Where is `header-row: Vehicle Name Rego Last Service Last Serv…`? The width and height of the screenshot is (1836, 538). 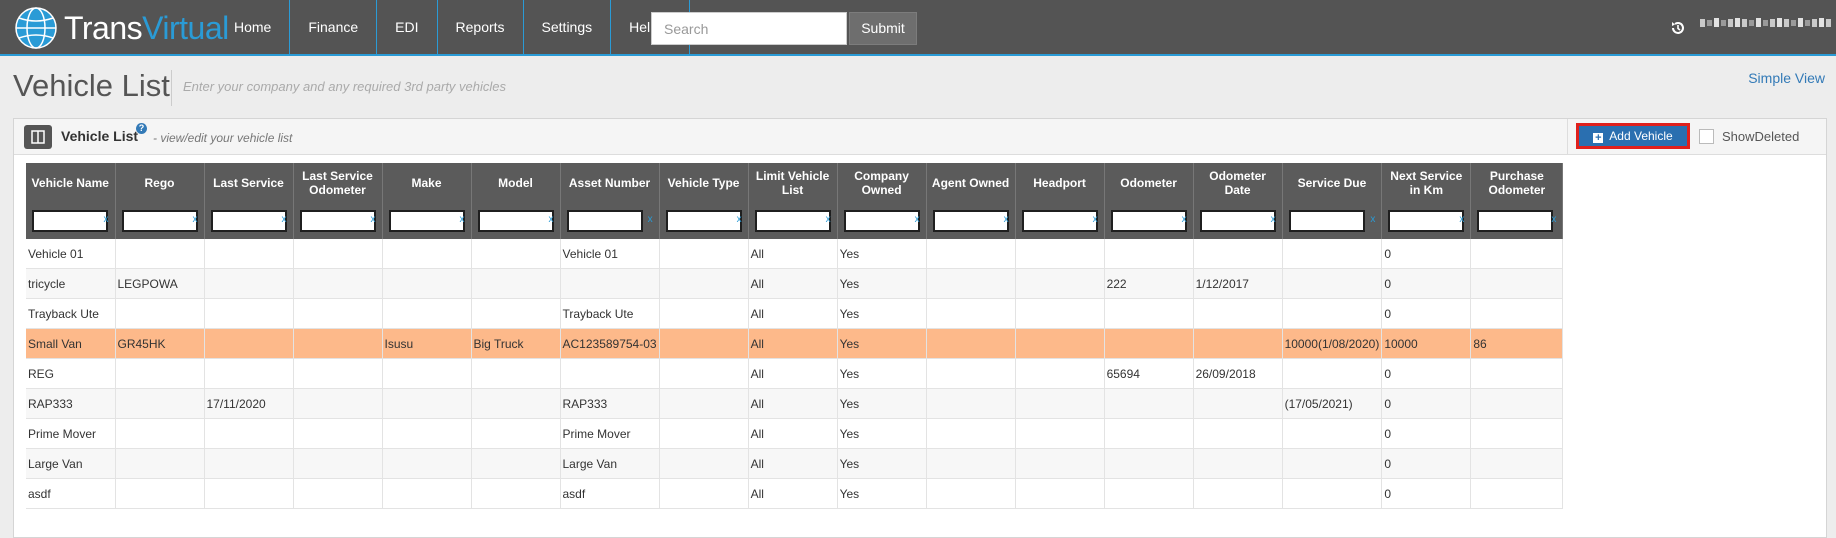 header-row: Vehicle Name Rego Last Service Last Serv… is located at coordinates (795, 183).